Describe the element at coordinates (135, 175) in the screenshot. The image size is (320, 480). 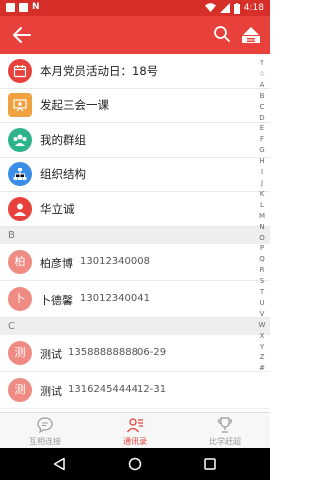
I see `menu-item-org-structure: 组织结构` at that location.